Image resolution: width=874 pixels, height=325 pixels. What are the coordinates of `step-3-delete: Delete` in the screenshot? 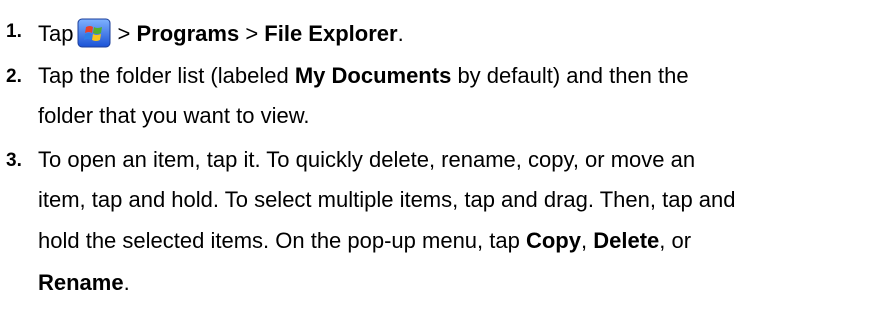 It's located at (626, 240).